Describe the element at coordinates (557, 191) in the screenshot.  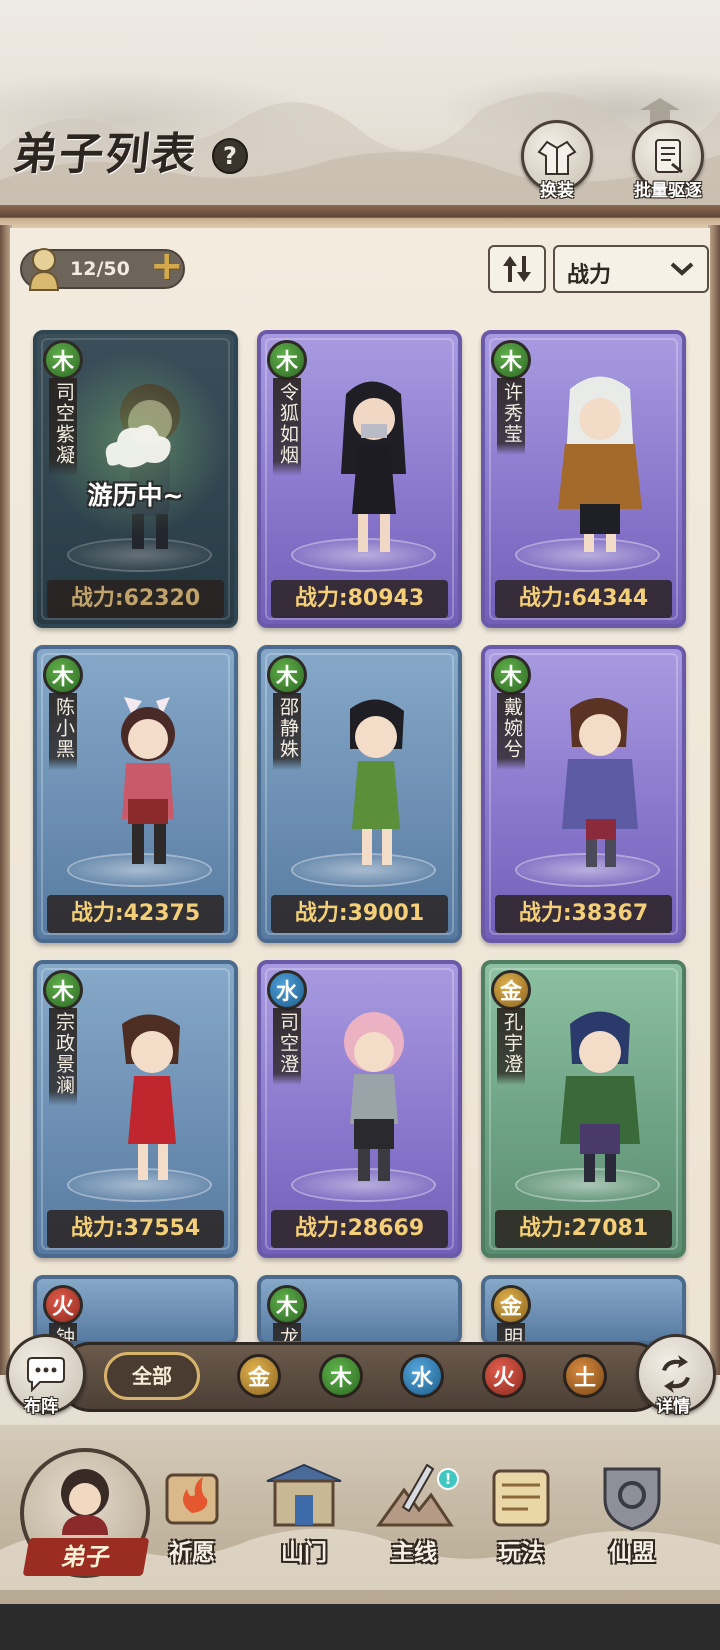
I see `change-outfit-label: 换装` at that location.